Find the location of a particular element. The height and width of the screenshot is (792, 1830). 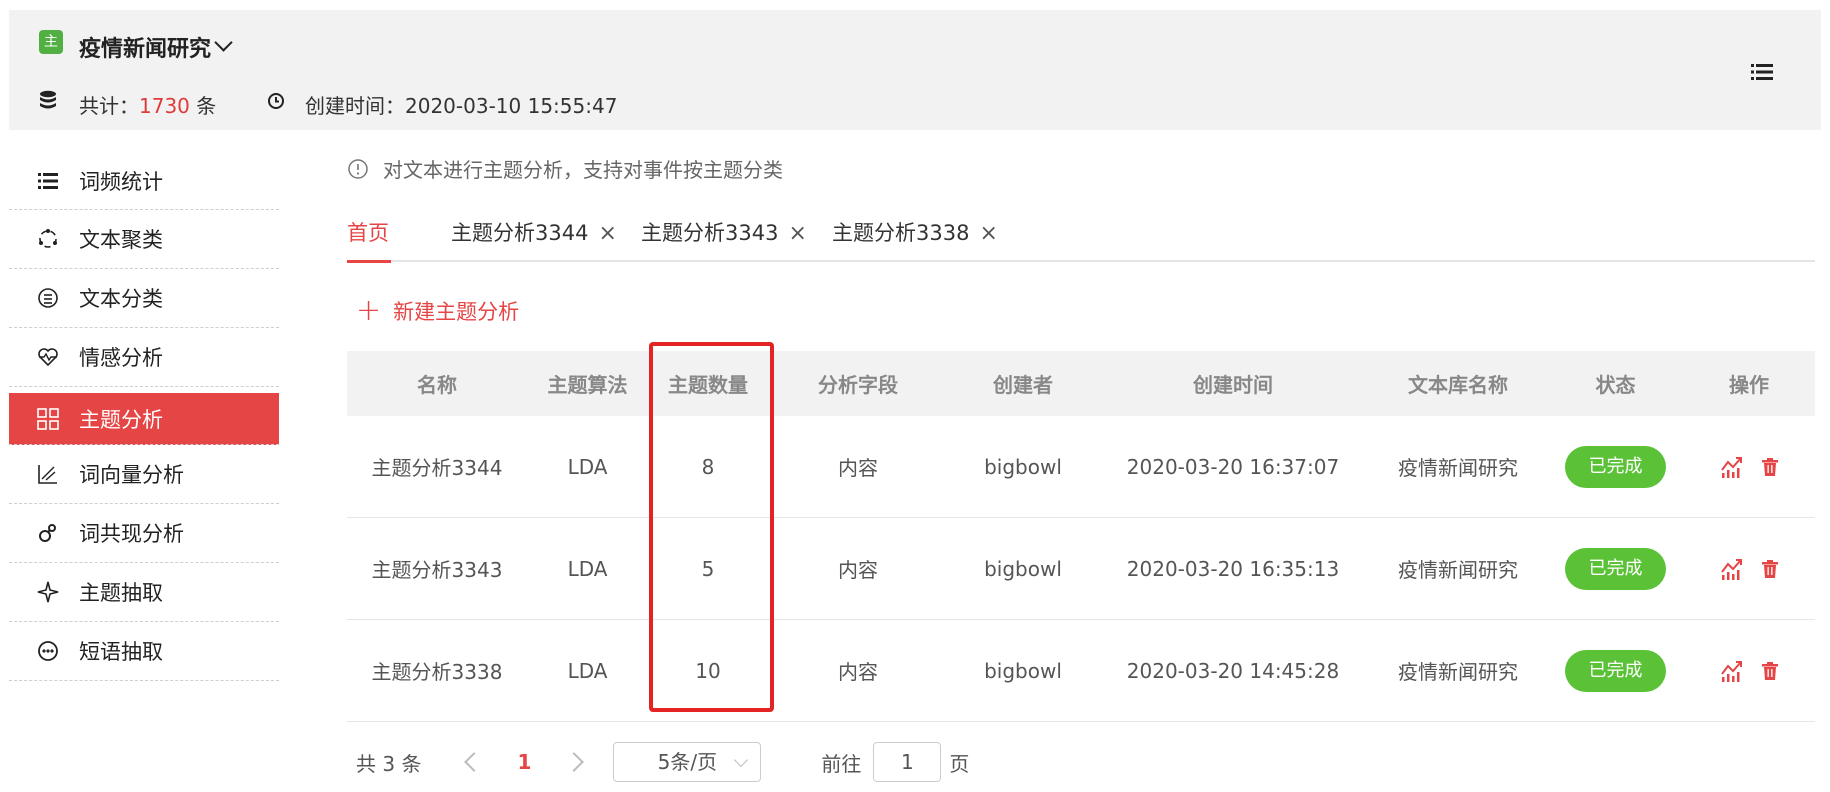

table-header: 名称 主题算法 主题数量 分析字段 创建者 创建时间 文本库名称 状态 操作 is located at coordinates (1081, 383).